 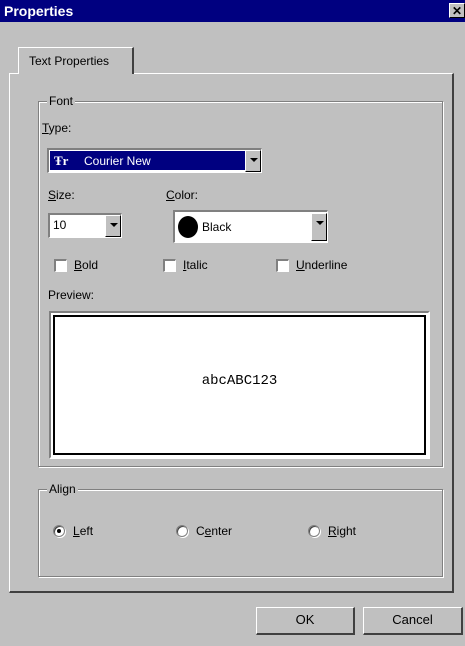 I want to click on close-icon: ✕, so click(x=457, y=11).